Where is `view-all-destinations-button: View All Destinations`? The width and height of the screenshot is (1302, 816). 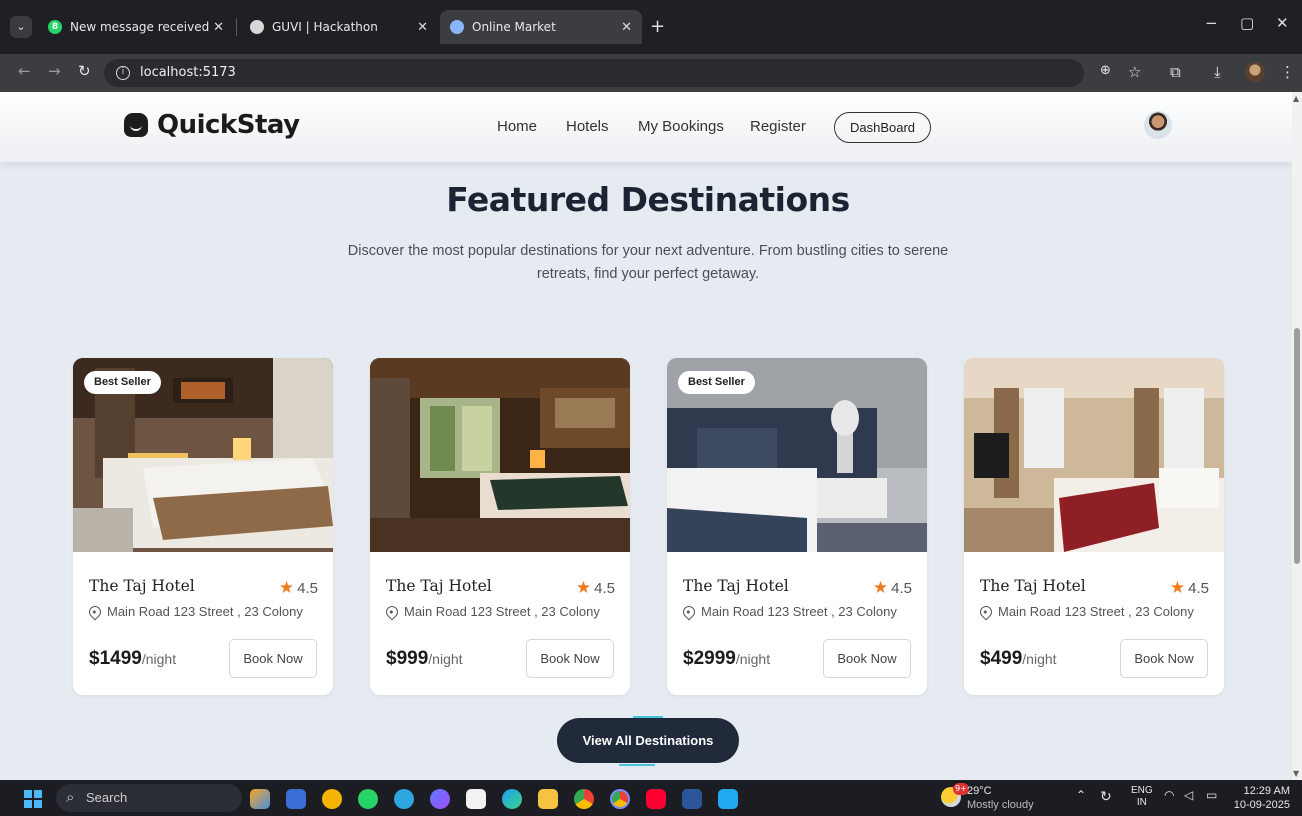 view-all-destinations-button: View All Destinations is located at coordinates (648, 741).